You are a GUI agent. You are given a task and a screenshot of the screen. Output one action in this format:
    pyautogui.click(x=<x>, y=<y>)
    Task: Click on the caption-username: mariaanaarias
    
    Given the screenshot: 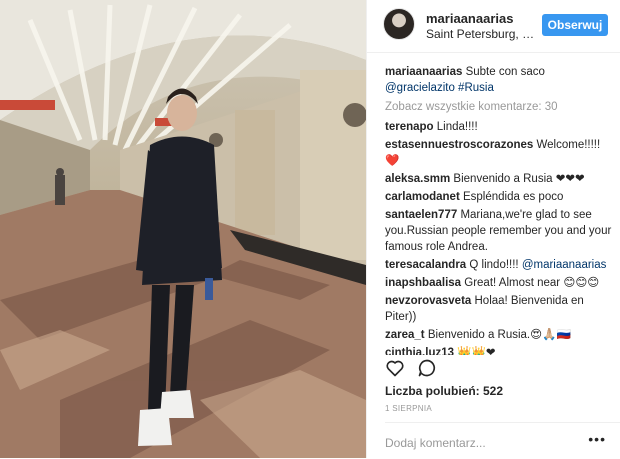 What is the action you would take?
    pyautogui.click(x=423, y=72)
    